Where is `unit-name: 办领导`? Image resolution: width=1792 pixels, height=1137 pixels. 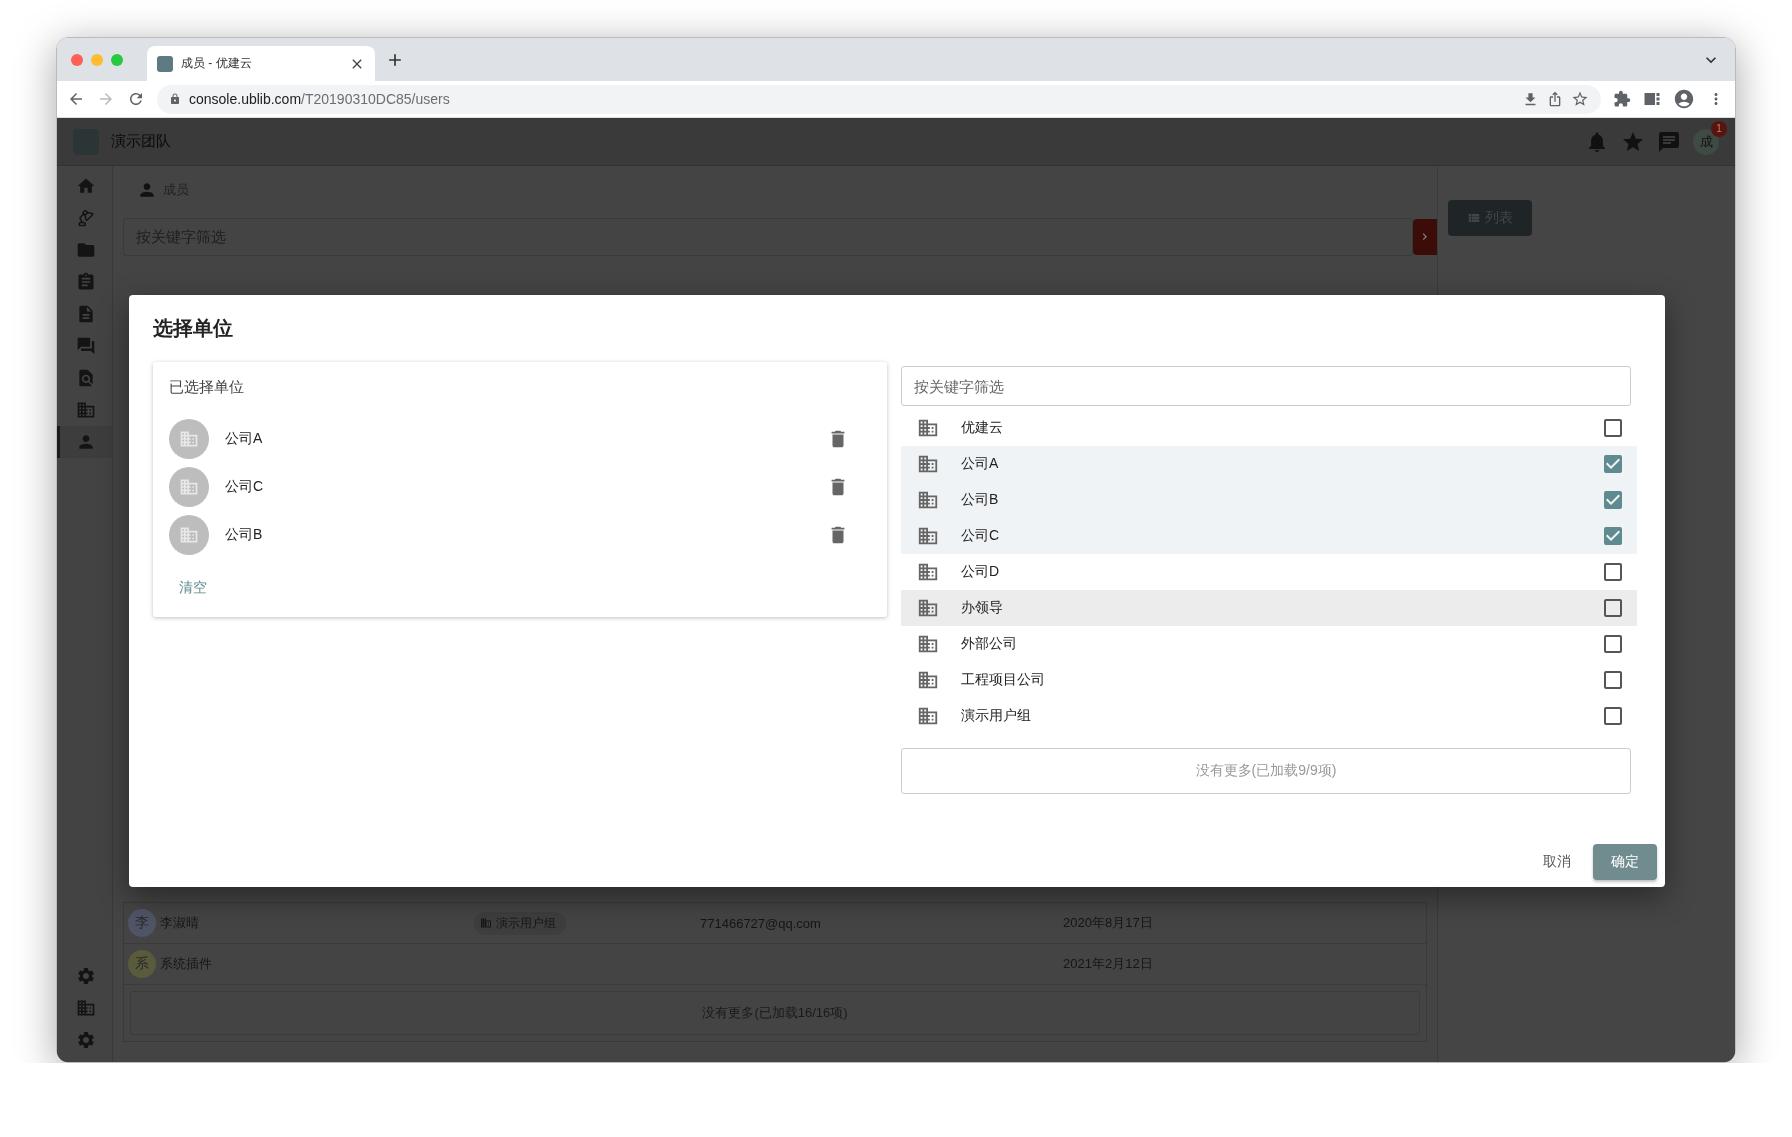 unit-name: 办领导 is located at coordinates (982, 608).